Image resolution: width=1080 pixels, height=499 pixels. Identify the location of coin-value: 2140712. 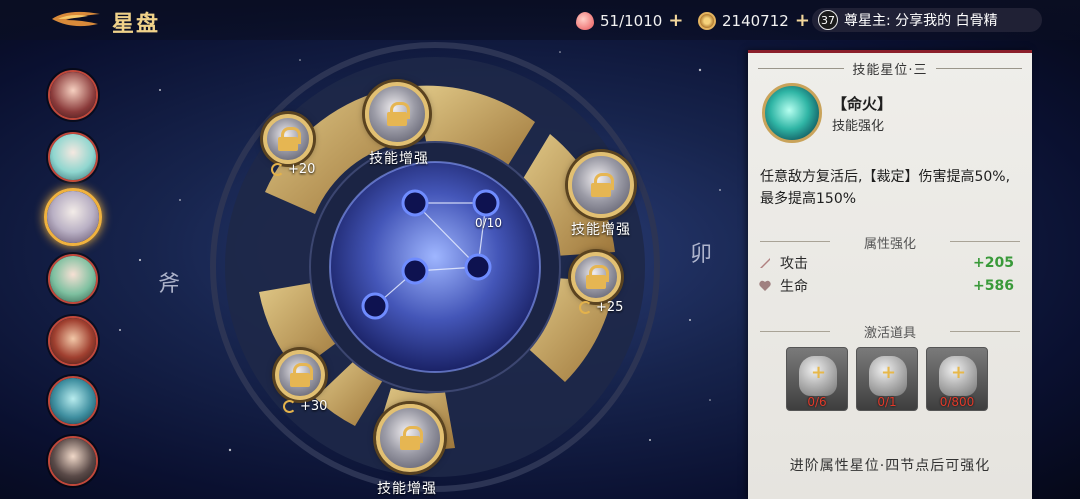
(755, 20).